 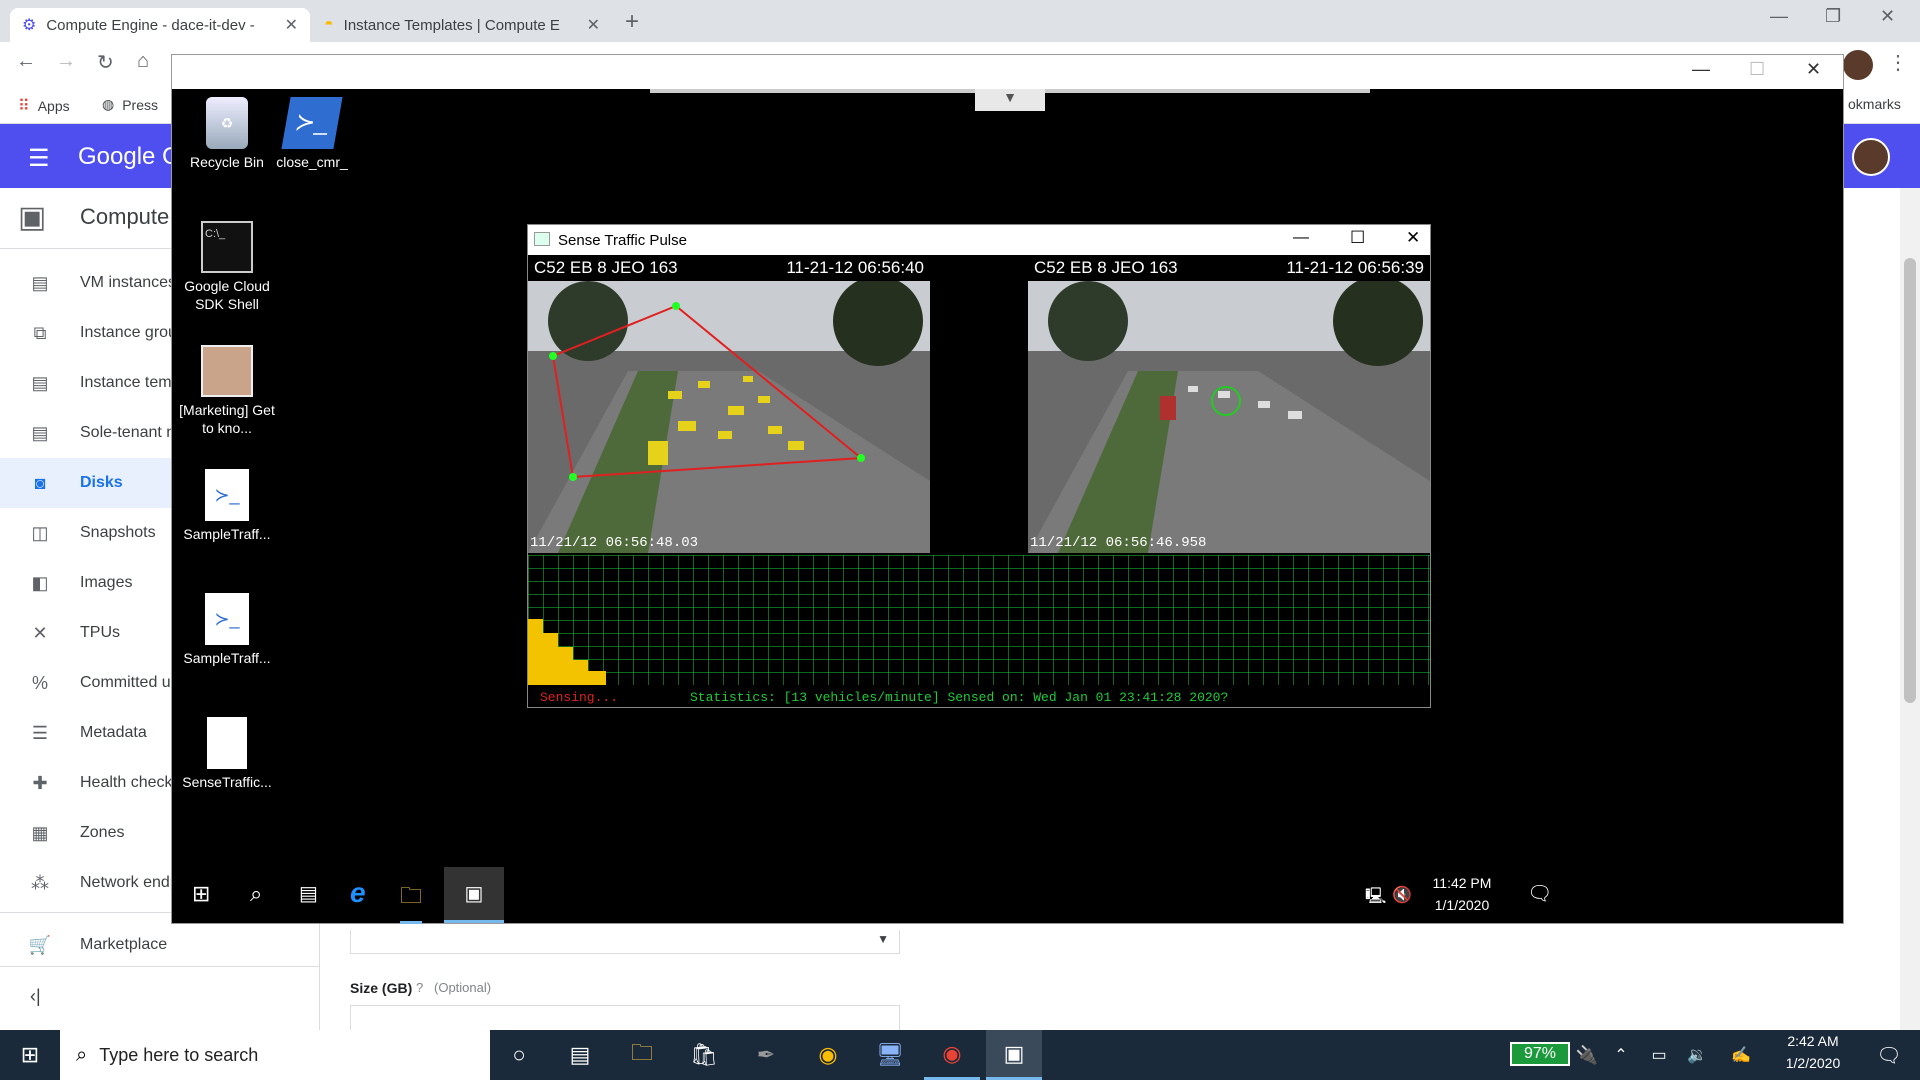 I want to click on remote-start-icon: ⊞, so click(x=201, y=894).